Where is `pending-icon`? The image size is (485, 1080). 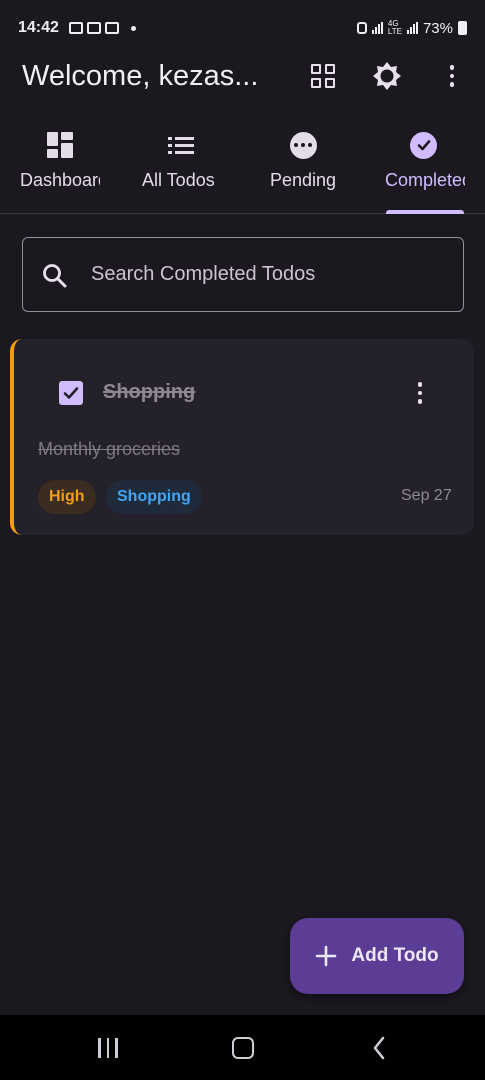
pending-icon is located at coordinates (303, 145).